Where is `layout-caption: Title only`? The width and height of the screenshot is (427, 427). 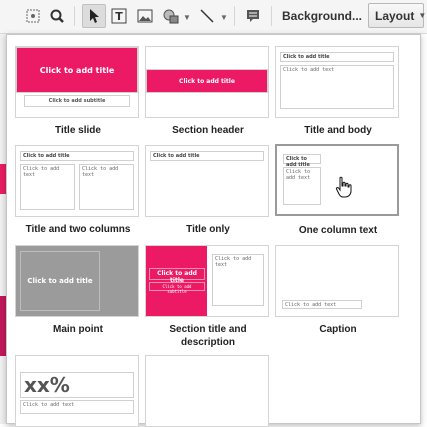
layout-caption: Title only is located at coordinates (208, 229).